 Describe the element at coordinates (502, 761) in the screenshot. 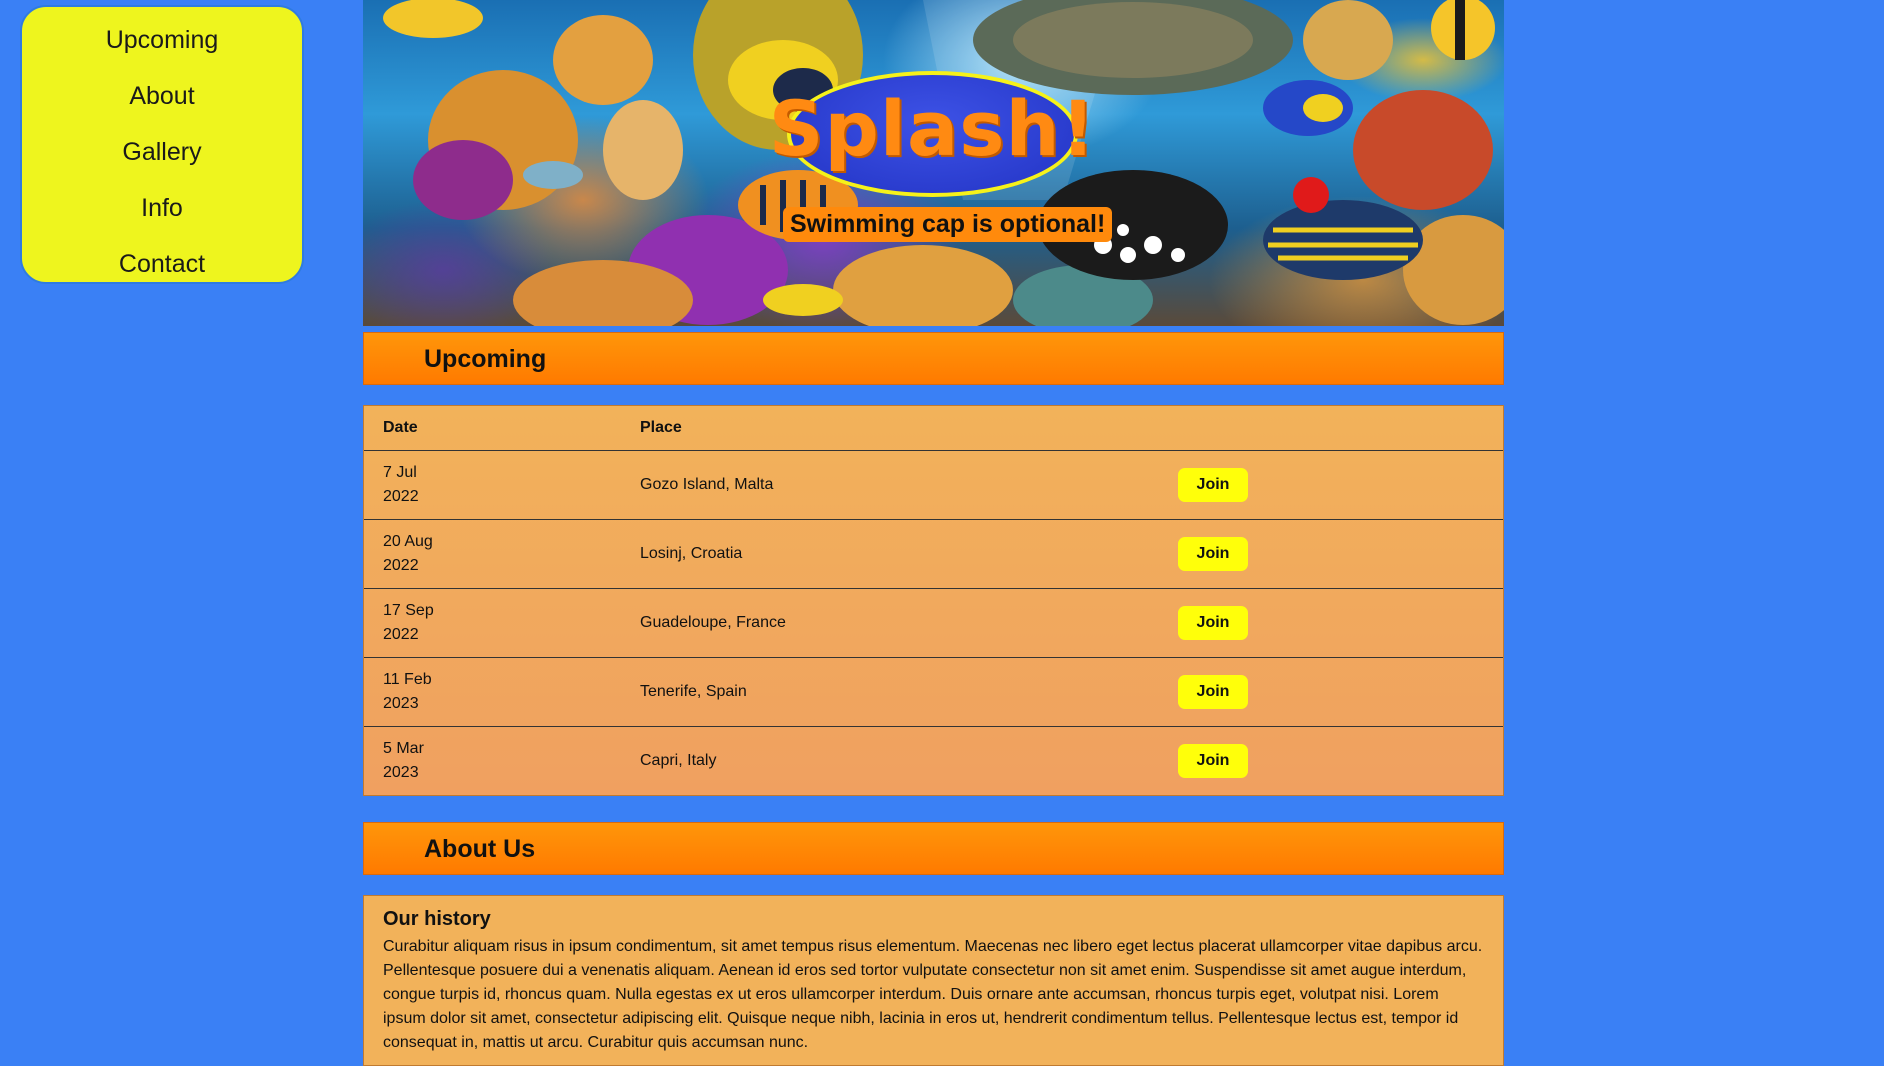

I see `event-date: 5 Mar 2023` at that location.